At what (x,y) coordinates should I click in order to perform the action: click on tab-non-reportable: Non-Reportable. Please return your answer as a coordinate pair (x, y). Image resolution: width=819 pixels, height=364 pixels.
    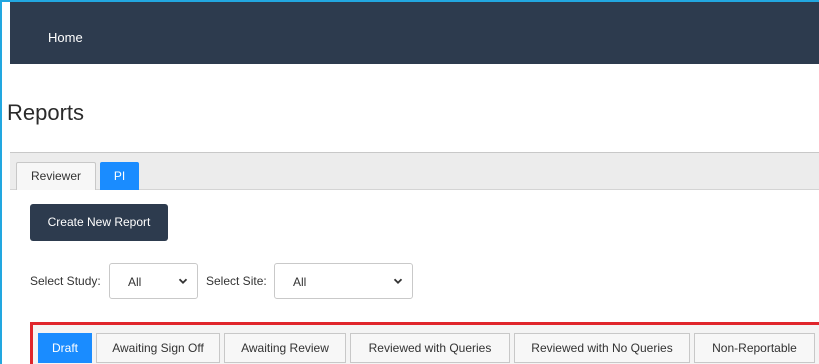
    Looking at the image, I should click on (754, 348).